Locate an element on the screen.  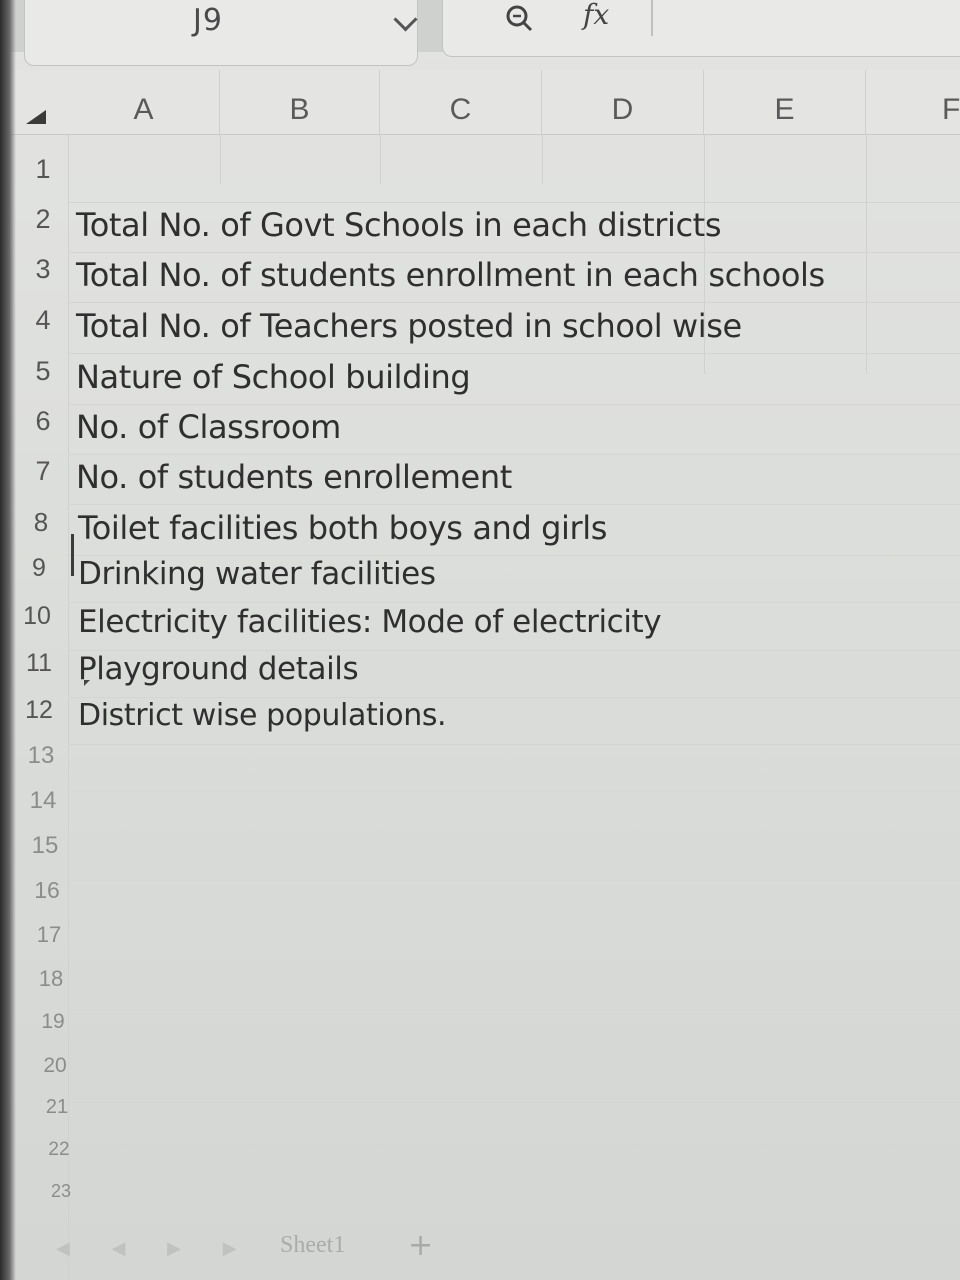
table-row: 9 Drinking water facilities is located at coordinates (480, 578).